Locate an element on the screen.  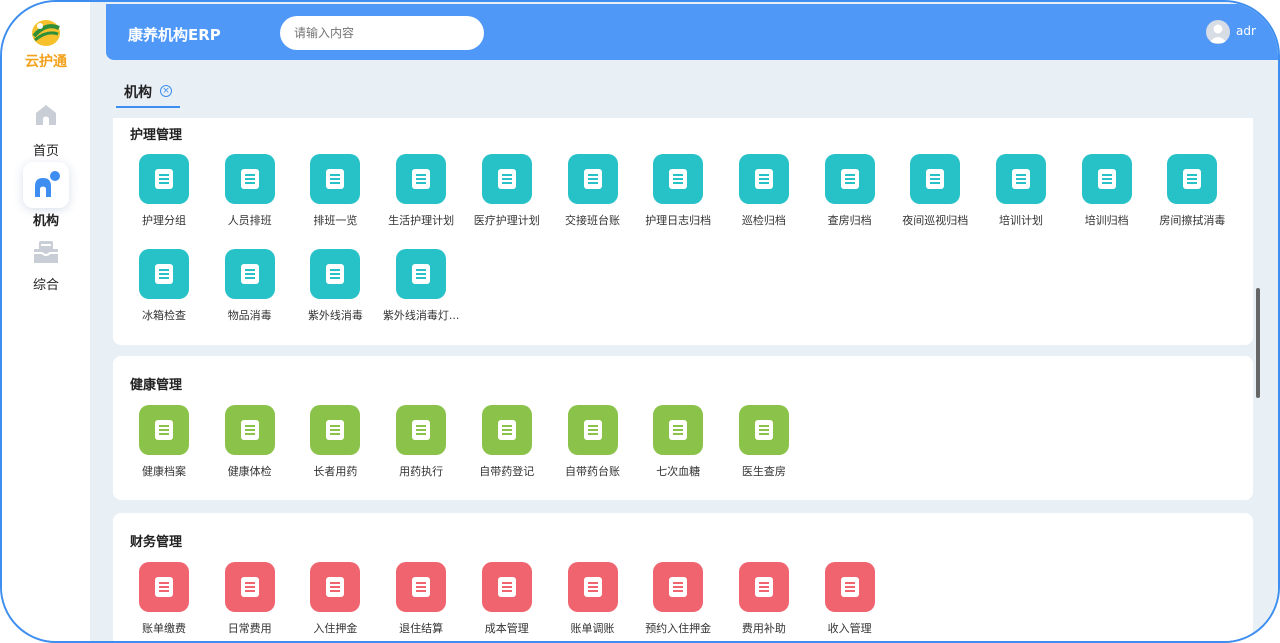
logo: 云护通 is located at coordinates (46, 45).